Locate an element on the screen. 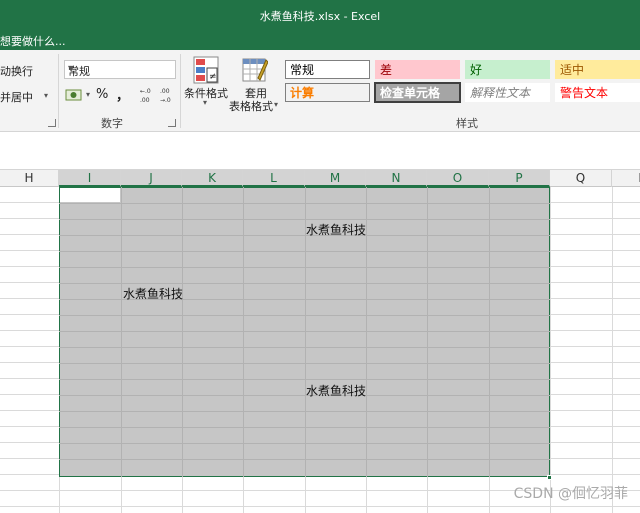  column-header-R: R is located at coordinates (626, 178).